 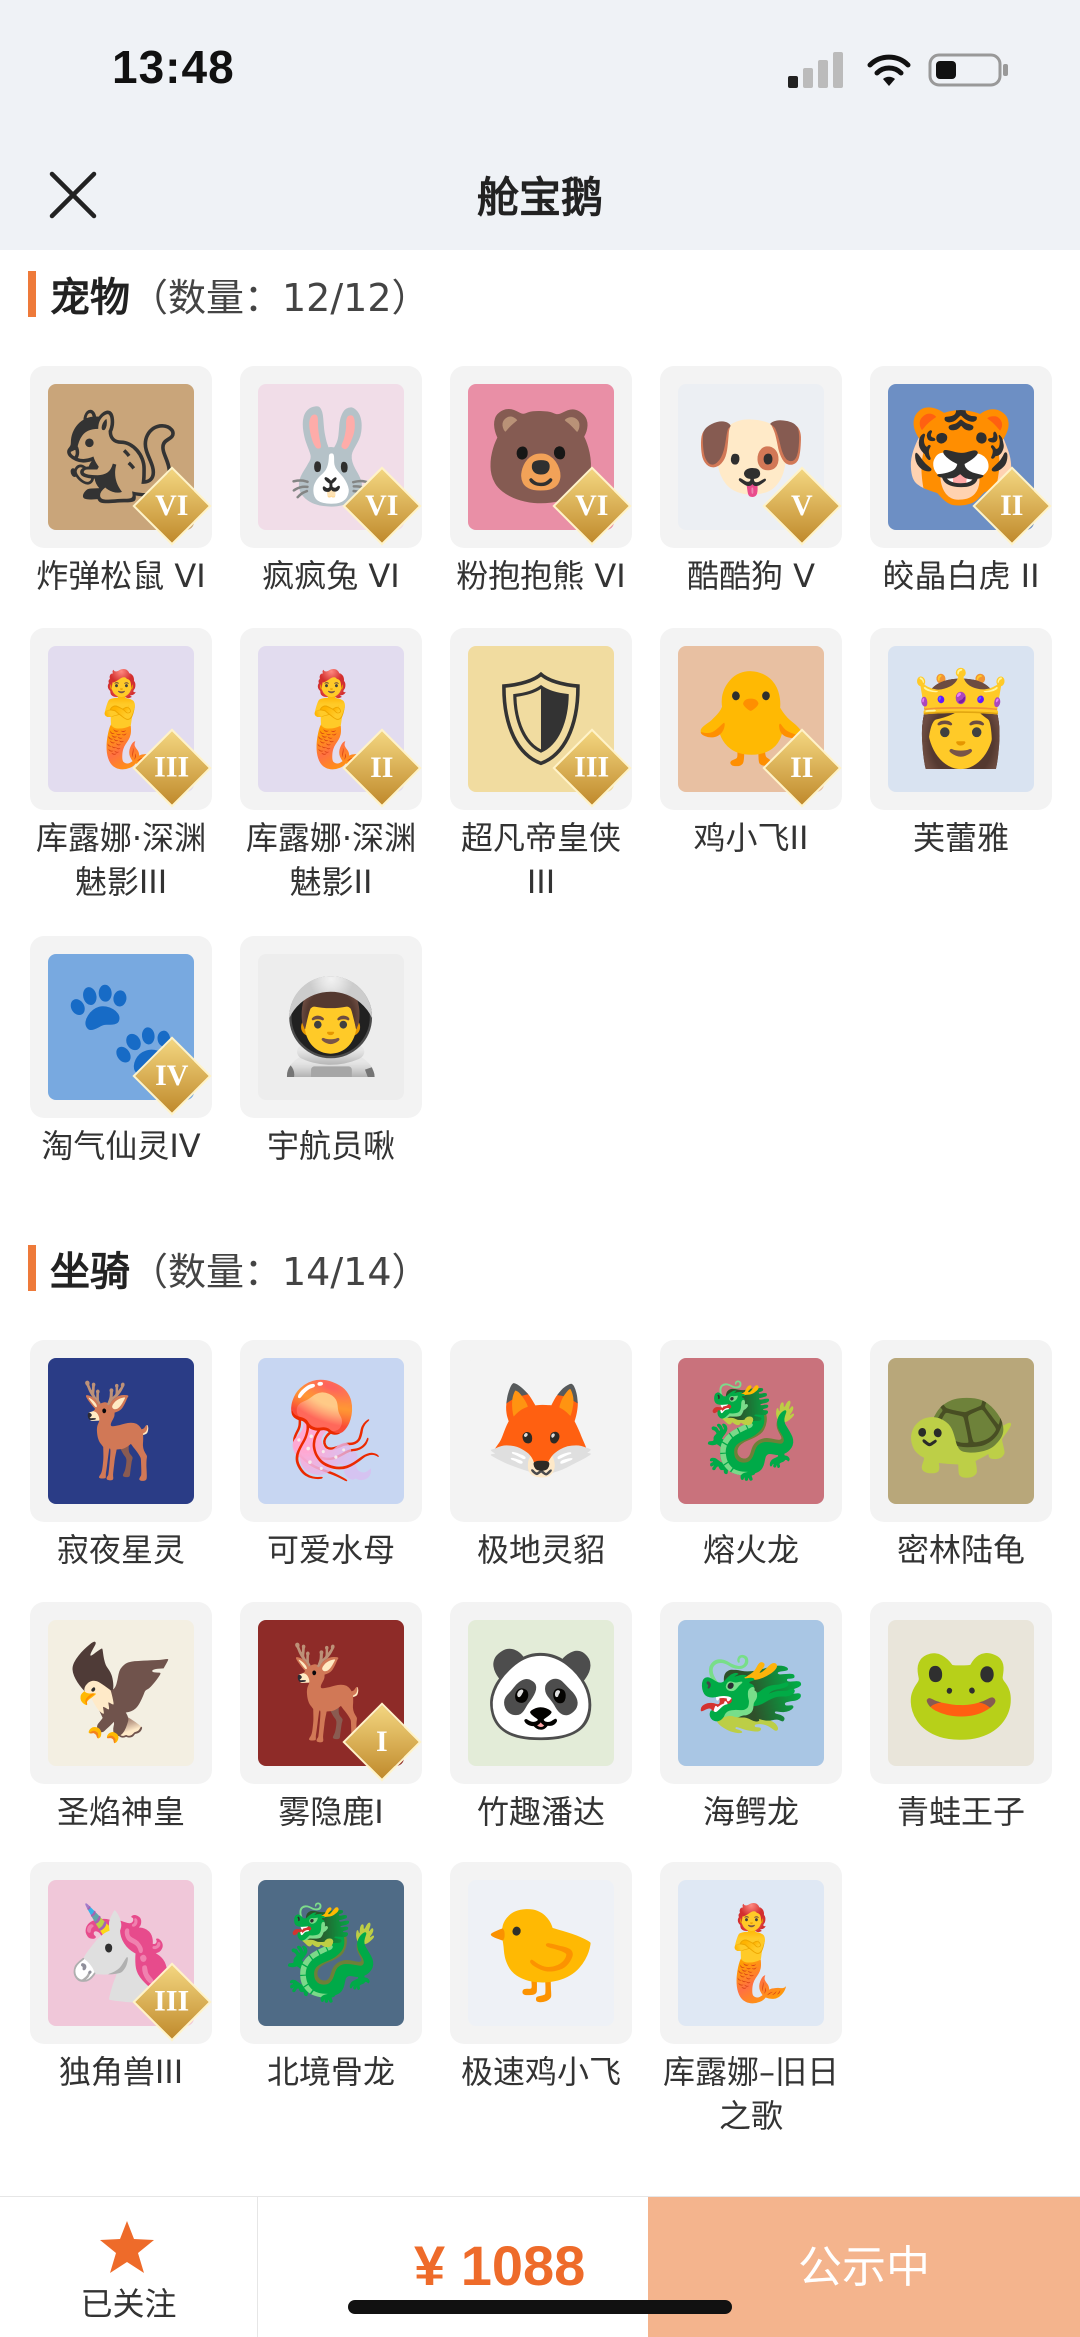 What do you see at coordinates (864, 2267) in the screenshot?
I see `publicity-status-button: 公示中` at bounding box center [864, 2267].